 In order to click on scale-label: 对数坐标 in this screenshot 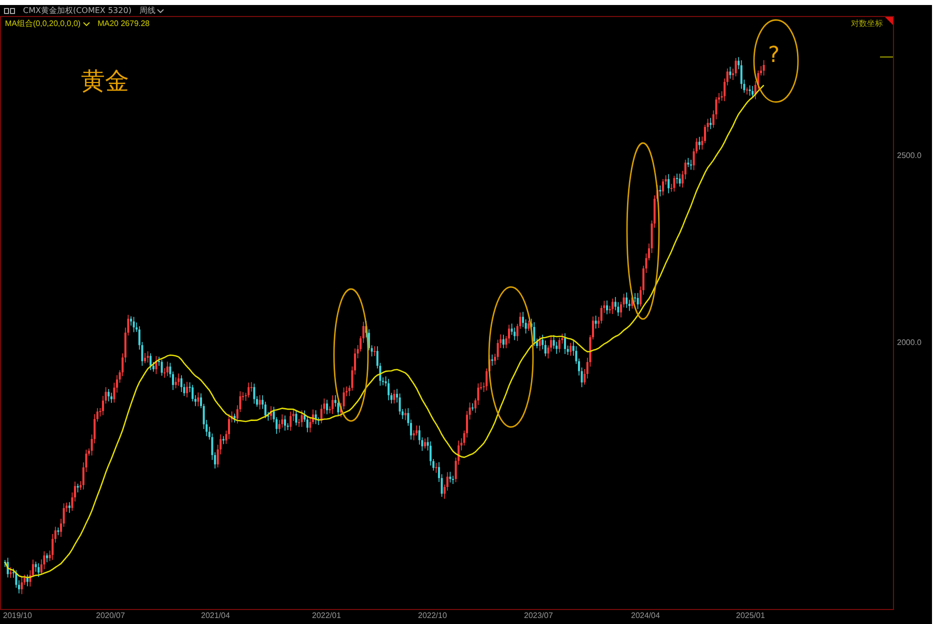, I will do `click(867, 23)`.